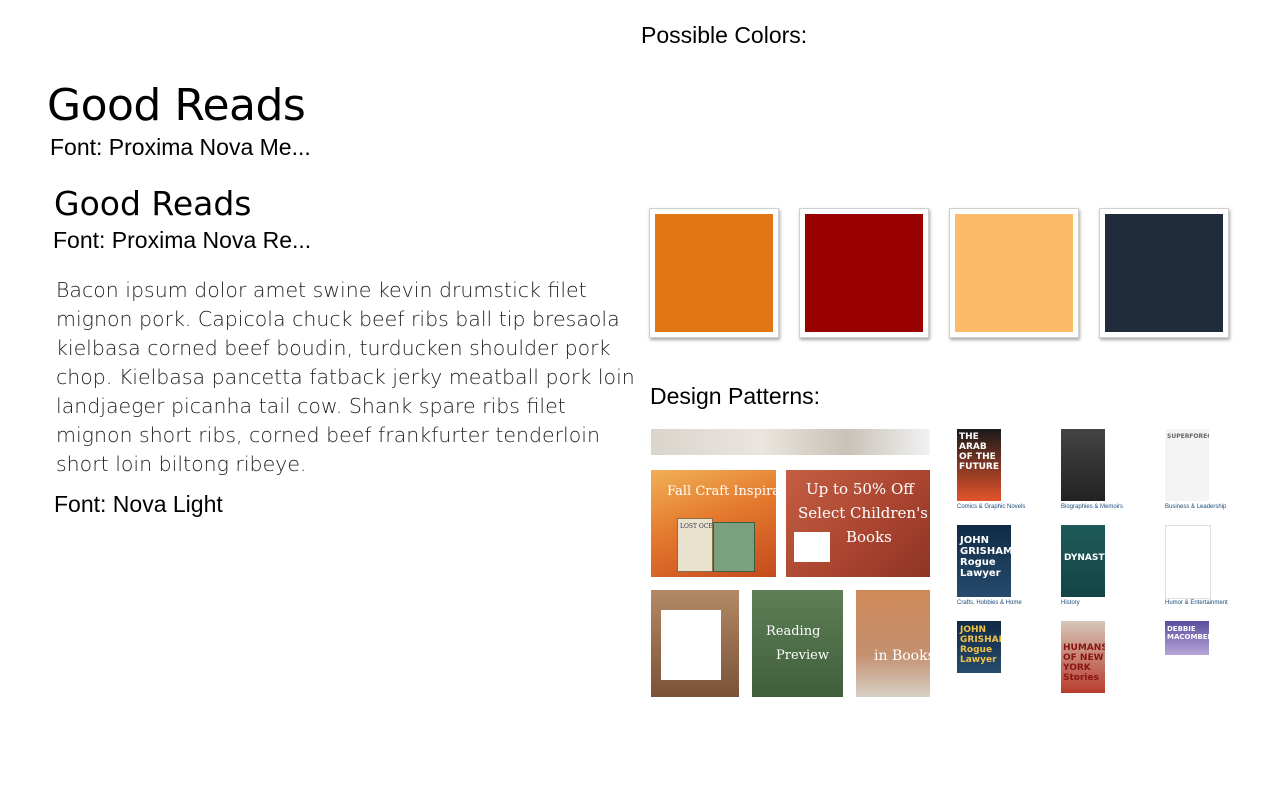  Describe the element at coordinates (989, 603) in the screenshot. I see `category-label: Crafts, Hobbies & Home` at that location.